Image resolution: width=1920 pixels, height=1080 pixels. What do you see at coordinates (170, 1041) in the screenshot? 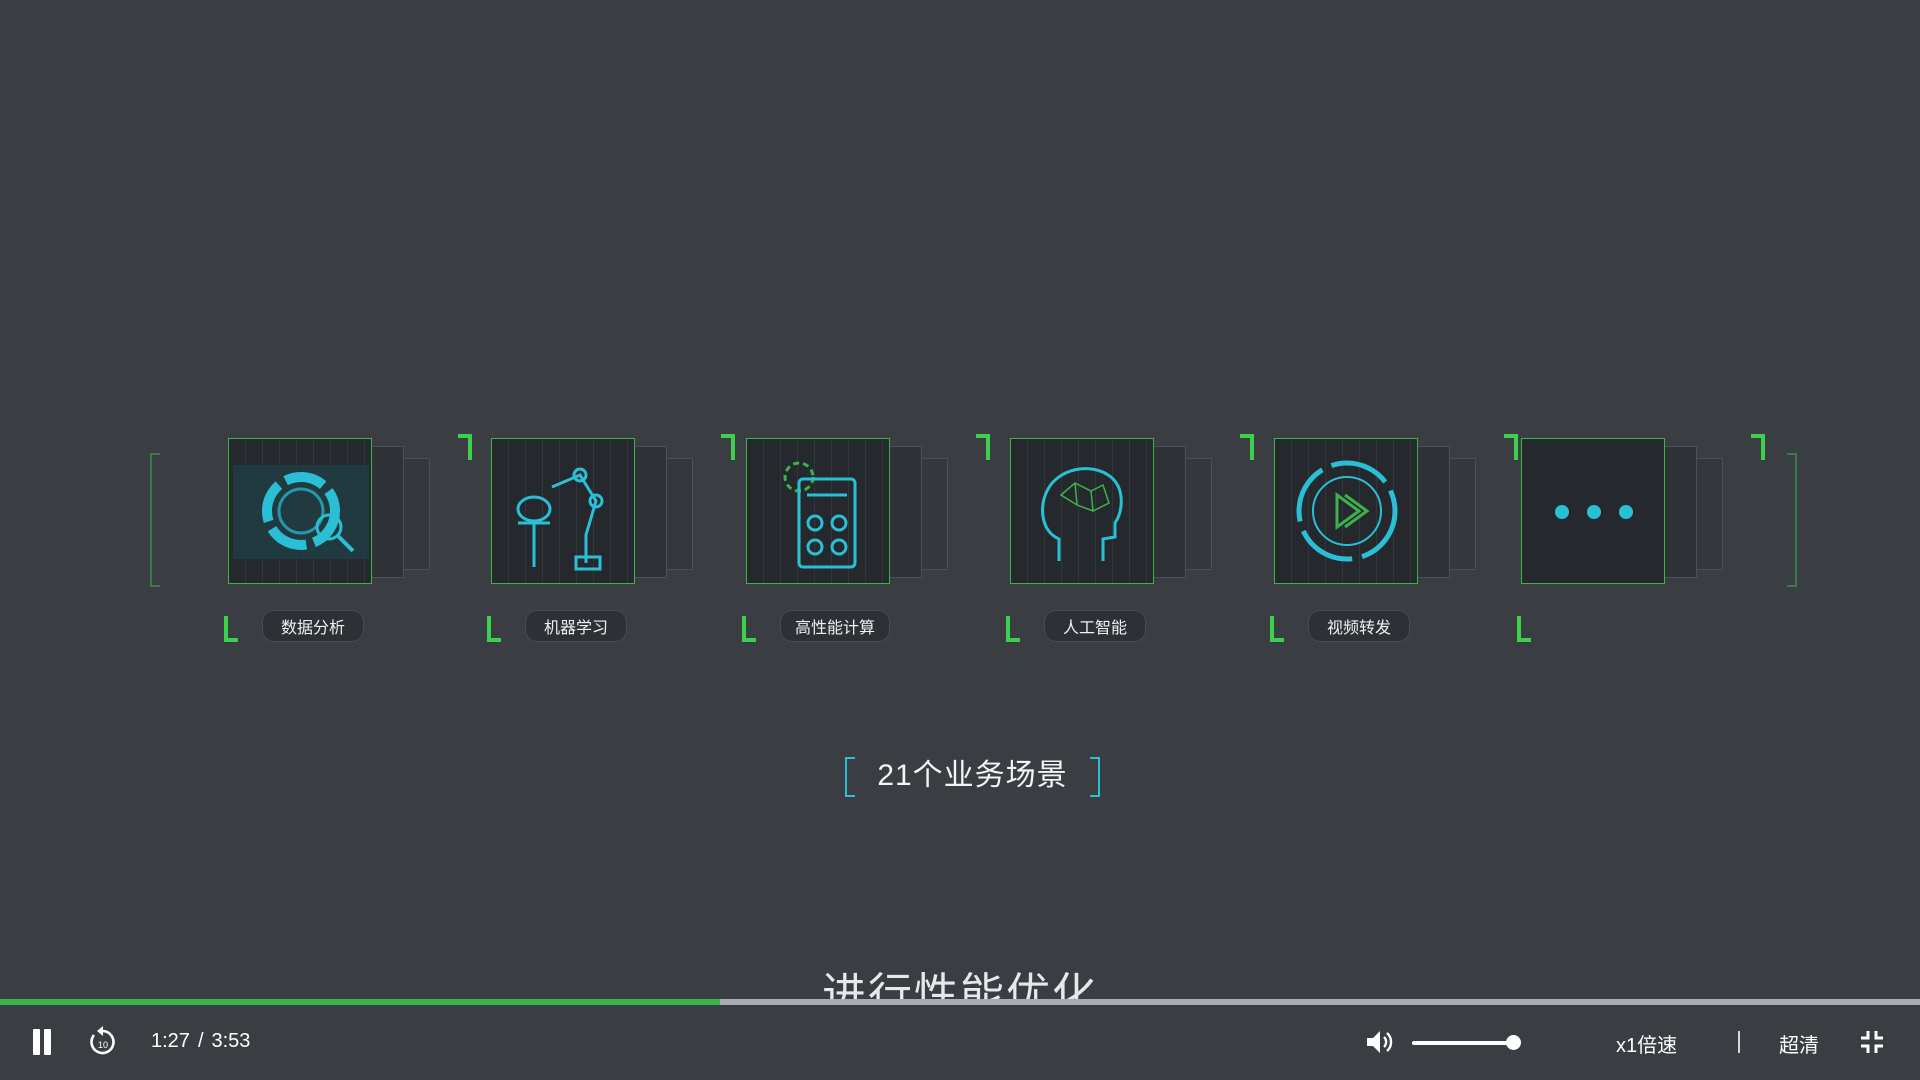
I see `current-time: 1:27` at bounding box center [170, 1041].